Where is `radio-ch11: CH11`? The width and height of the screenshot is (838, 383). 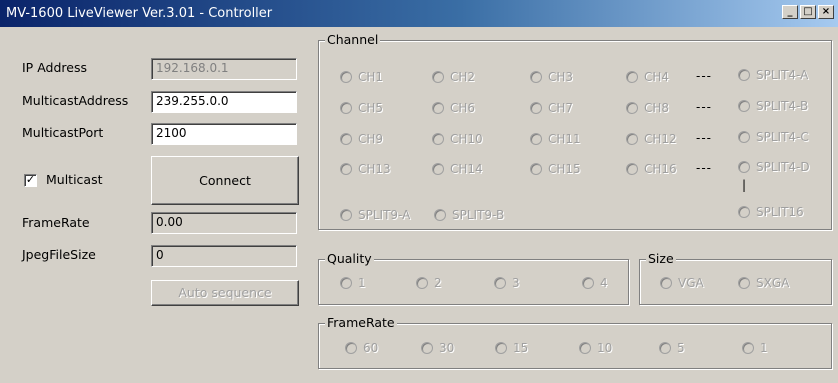 radio-ch11: CH11 is located at coordinates (555, 139).